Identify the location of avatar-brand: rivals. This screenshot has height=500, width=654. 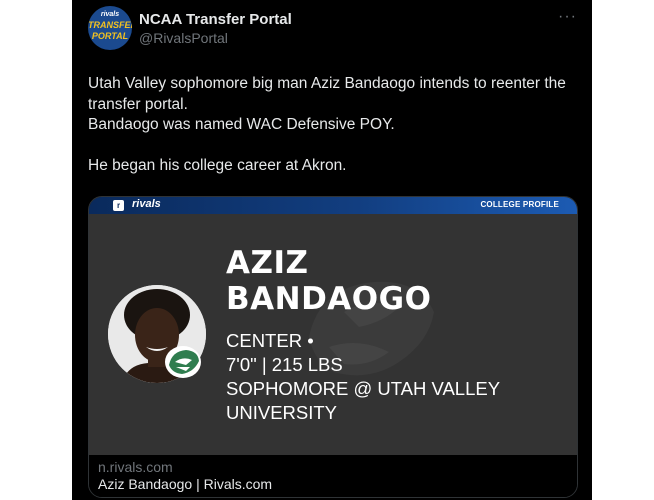
(110, 14).